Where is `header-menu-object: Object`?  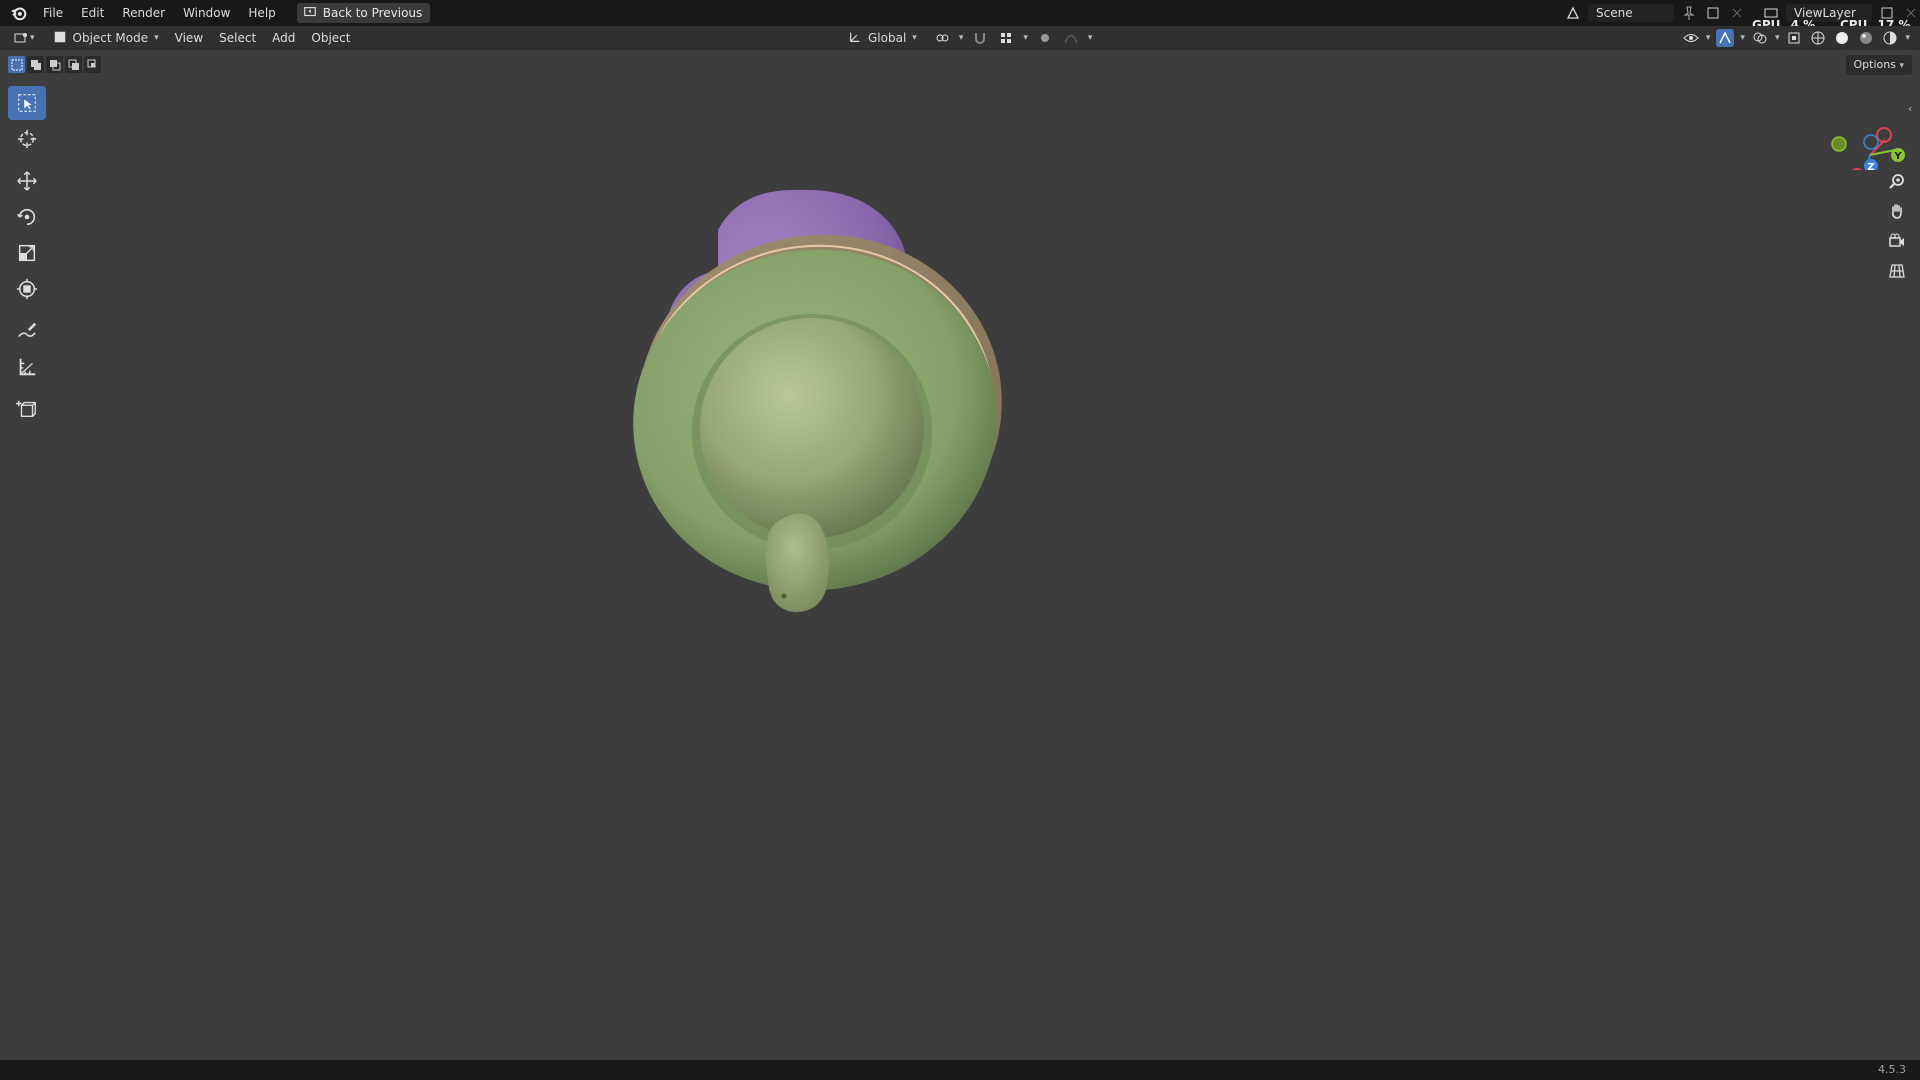 header-menu-object: Object is located at coordinates (330, 38).